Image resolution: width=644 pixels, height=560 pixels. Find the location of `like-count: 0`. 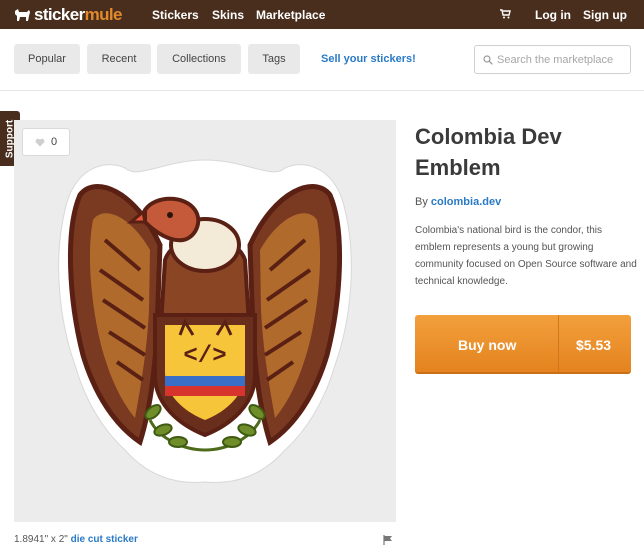

like-count: 0 is located at coordinates (54, 142).